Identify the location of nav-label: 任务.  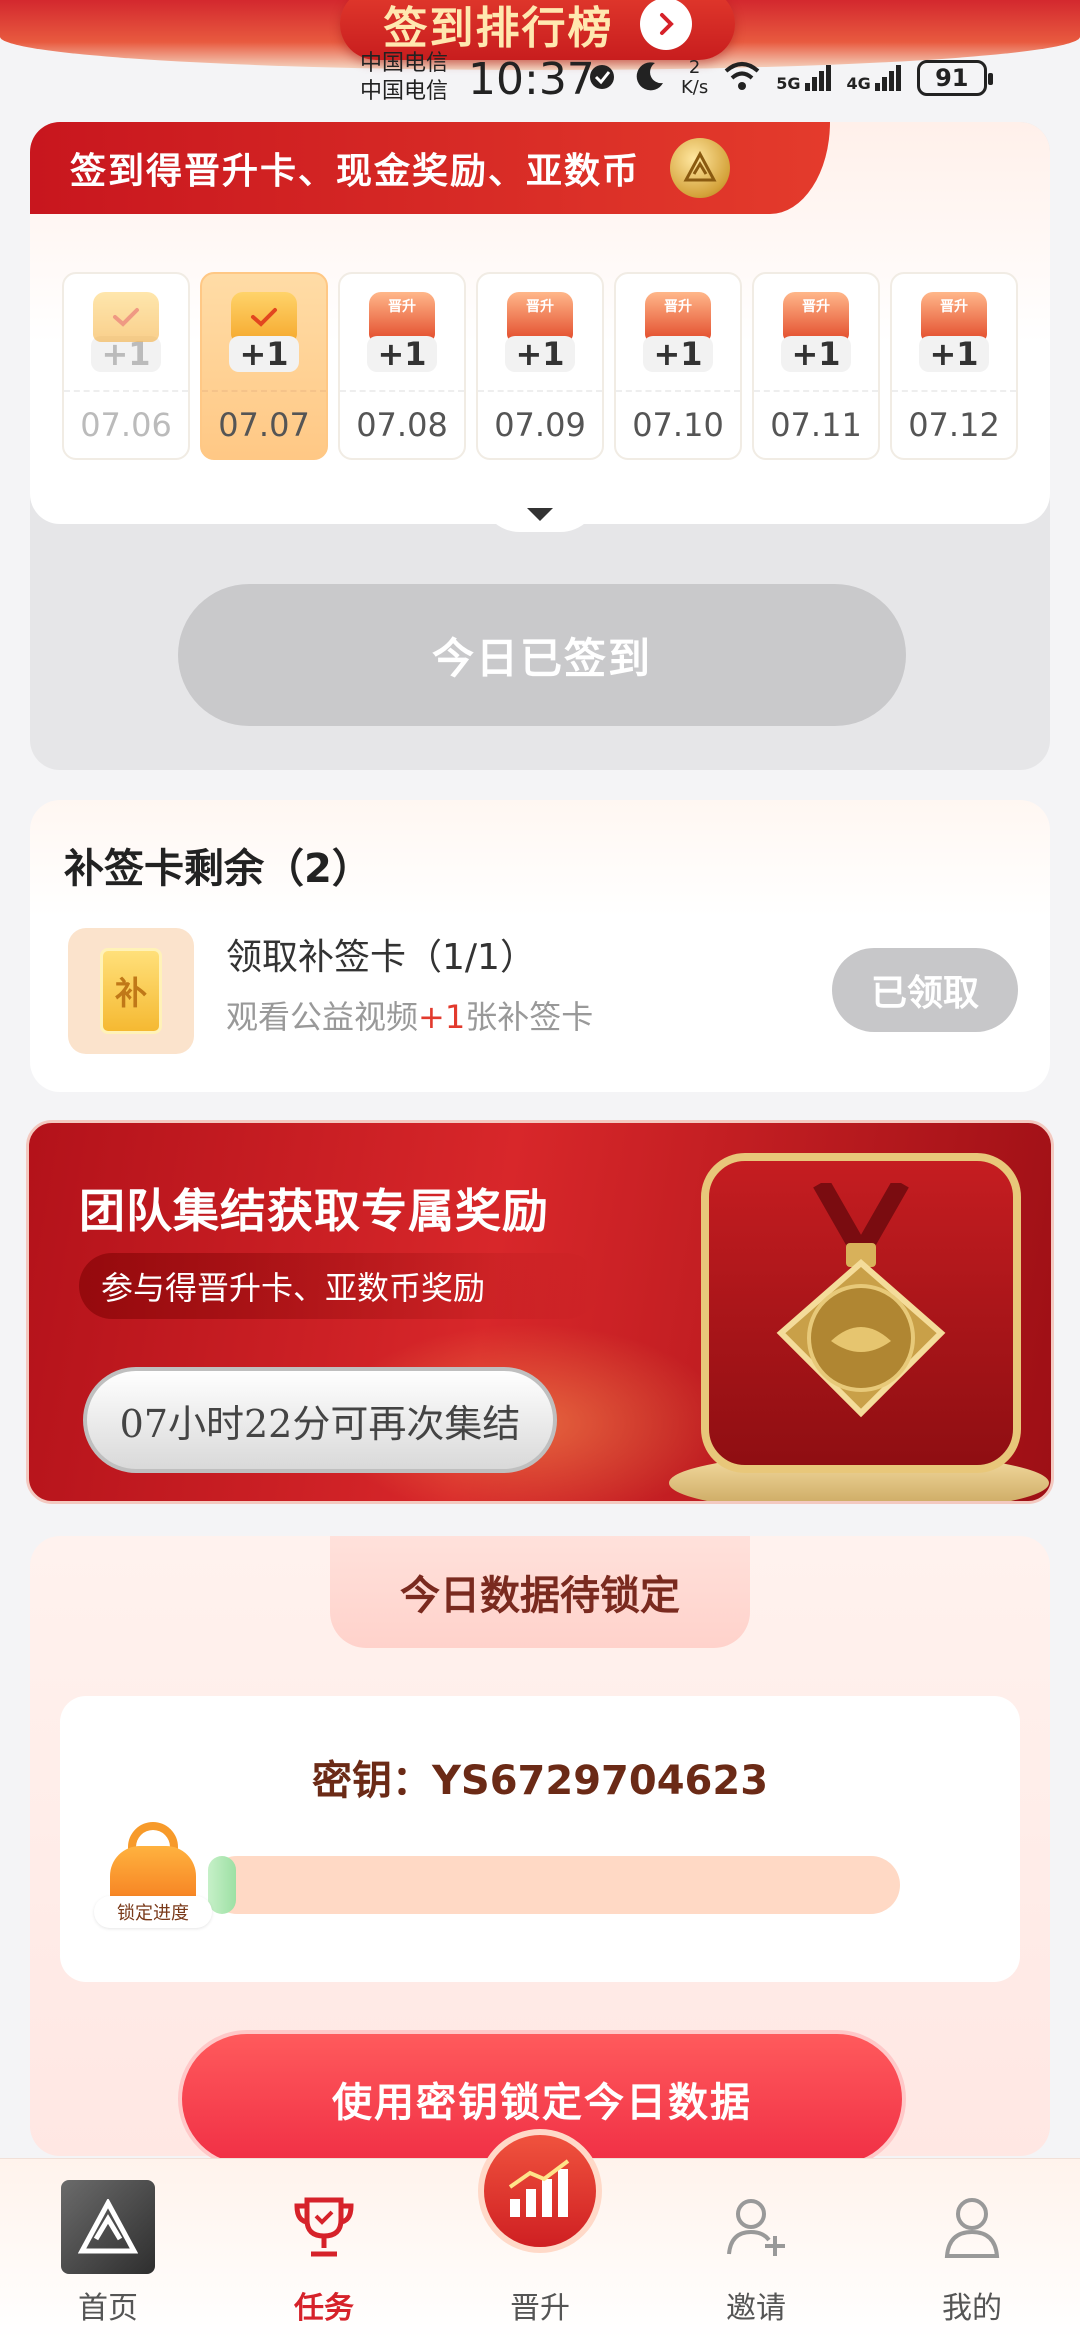
(324, 2308).